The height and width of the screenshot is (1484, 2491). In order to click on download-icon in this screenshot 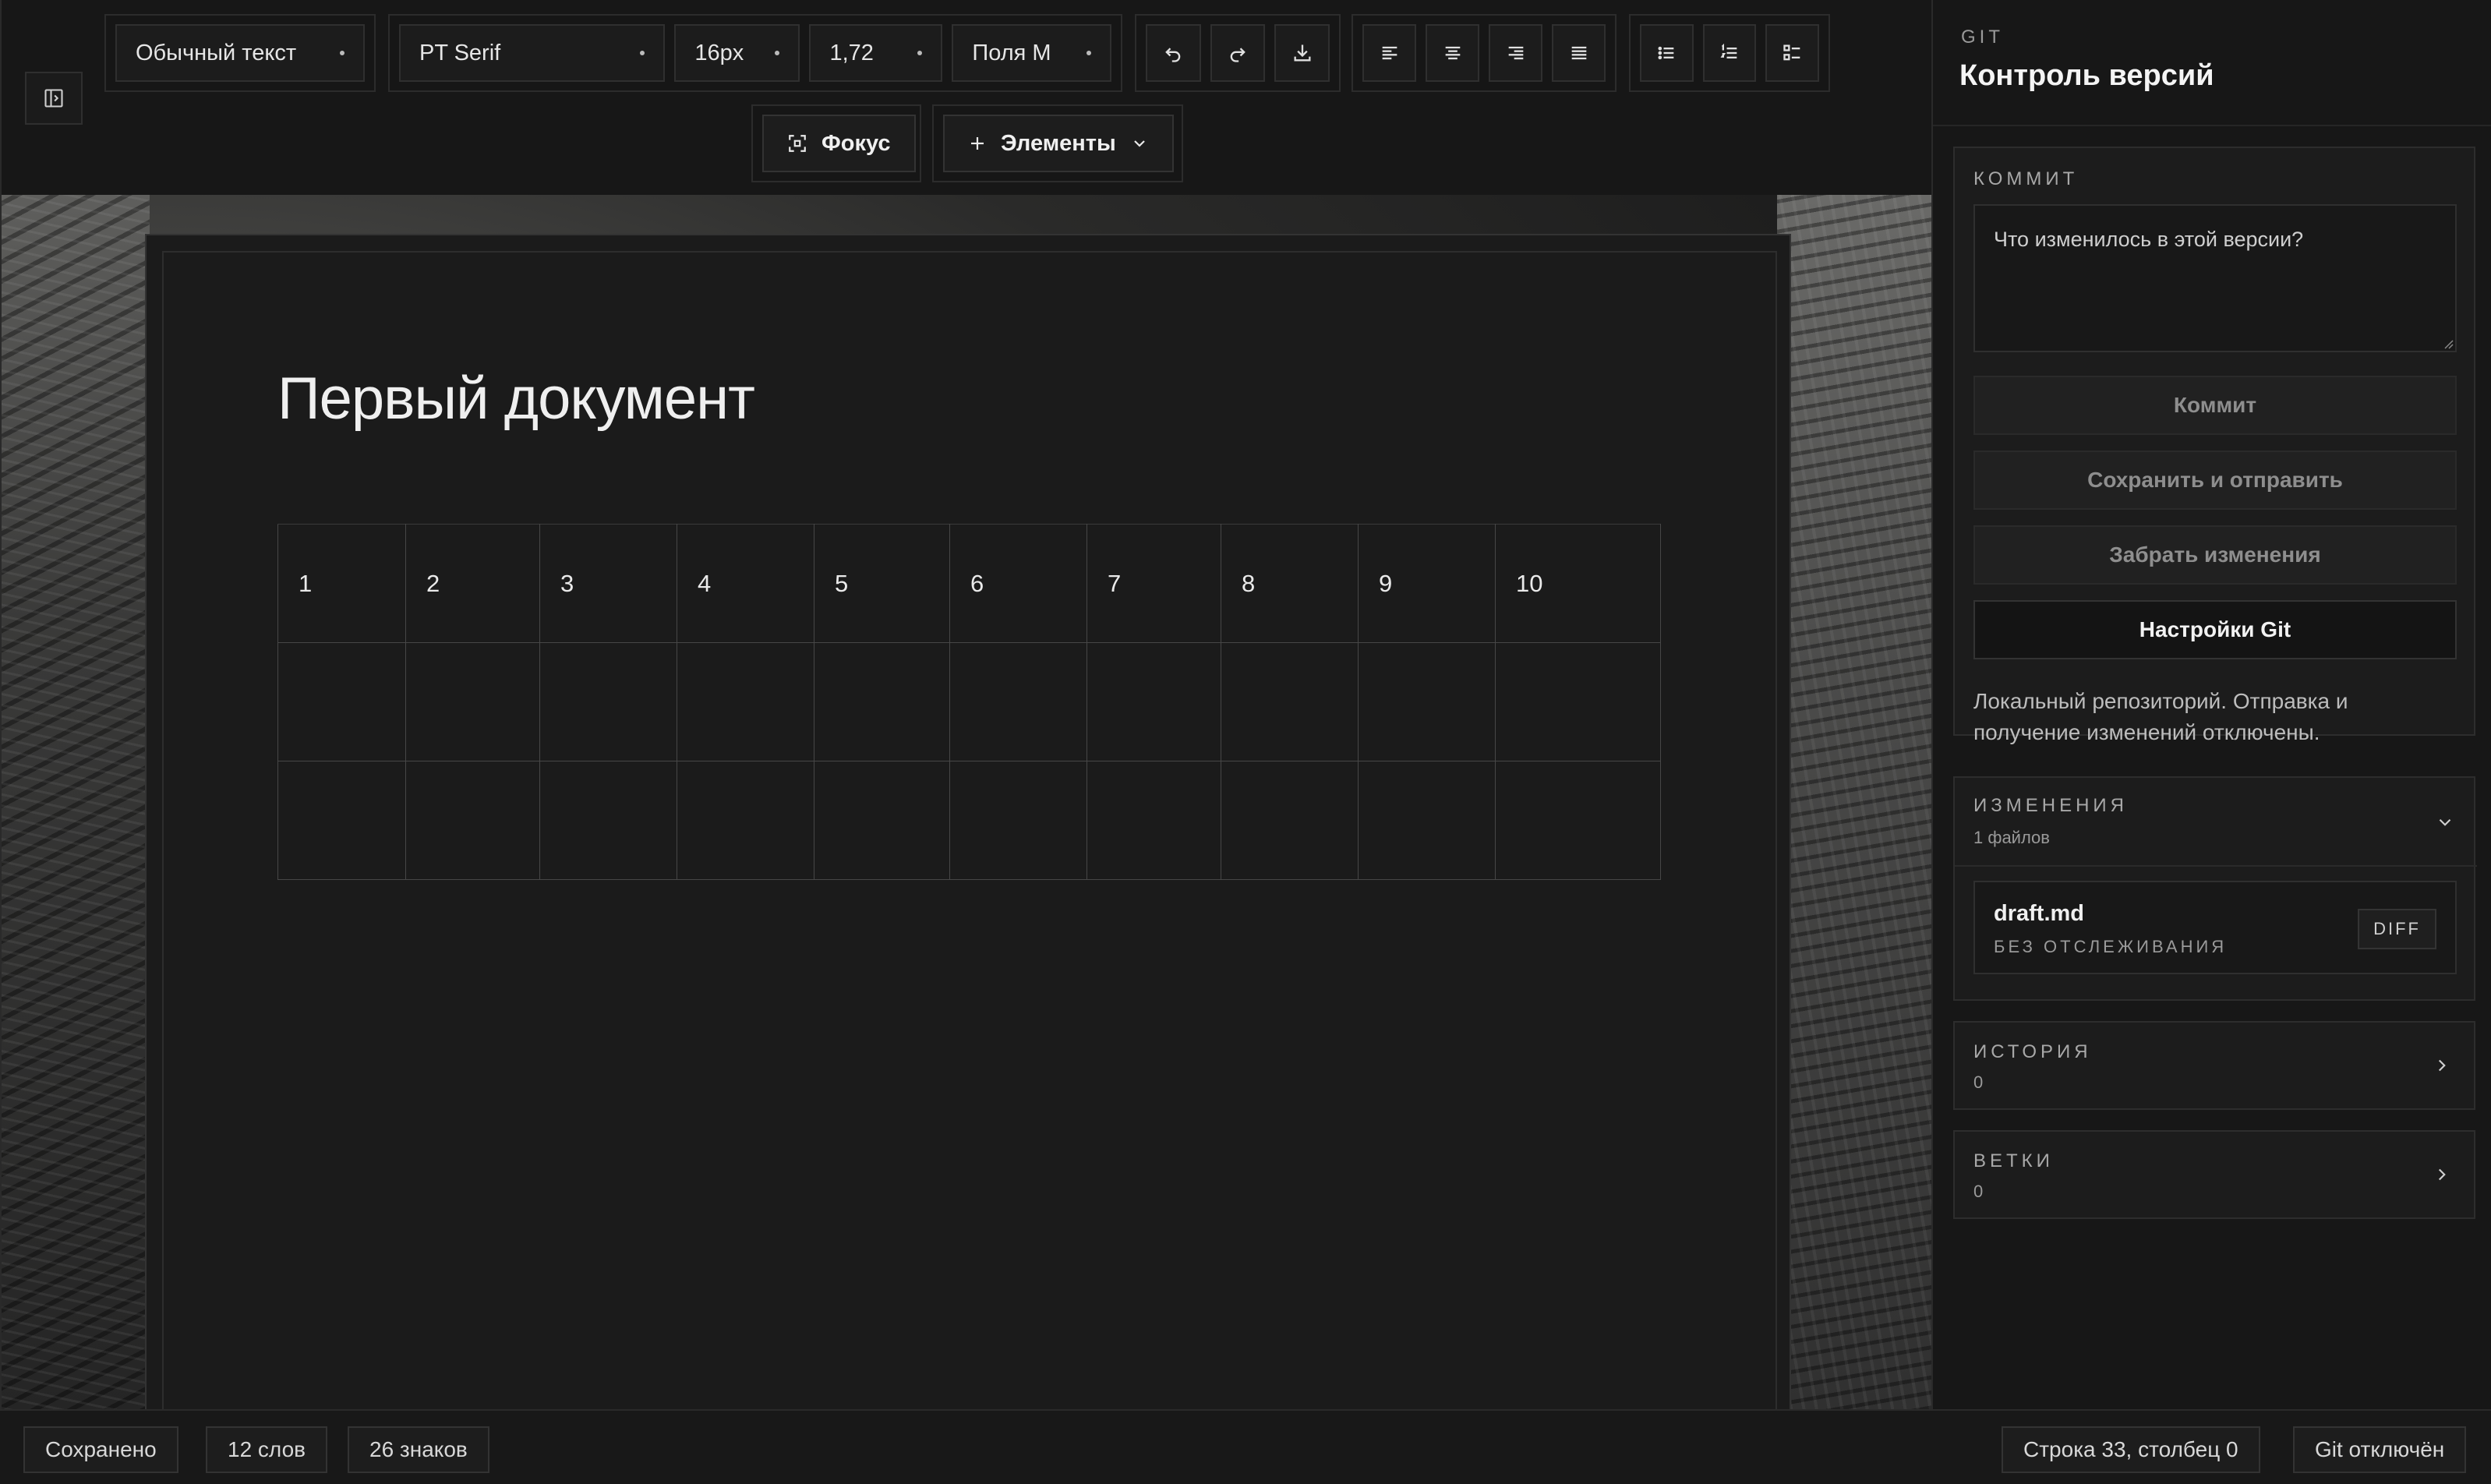, I will do `click(1302, 53)`.